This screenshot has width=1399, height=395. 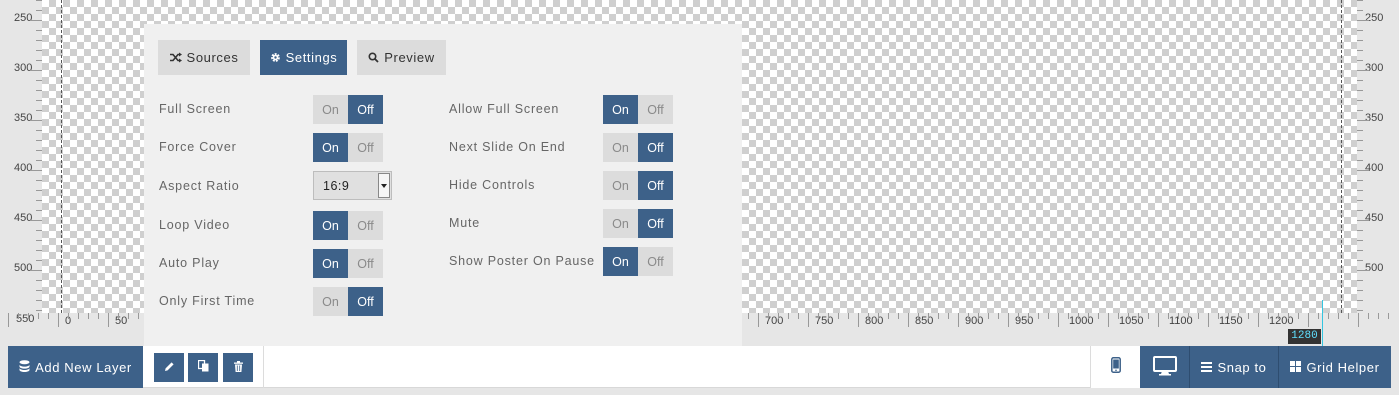 I want to click on auto-play-toggle: On Off, so click(x=348, y=263).